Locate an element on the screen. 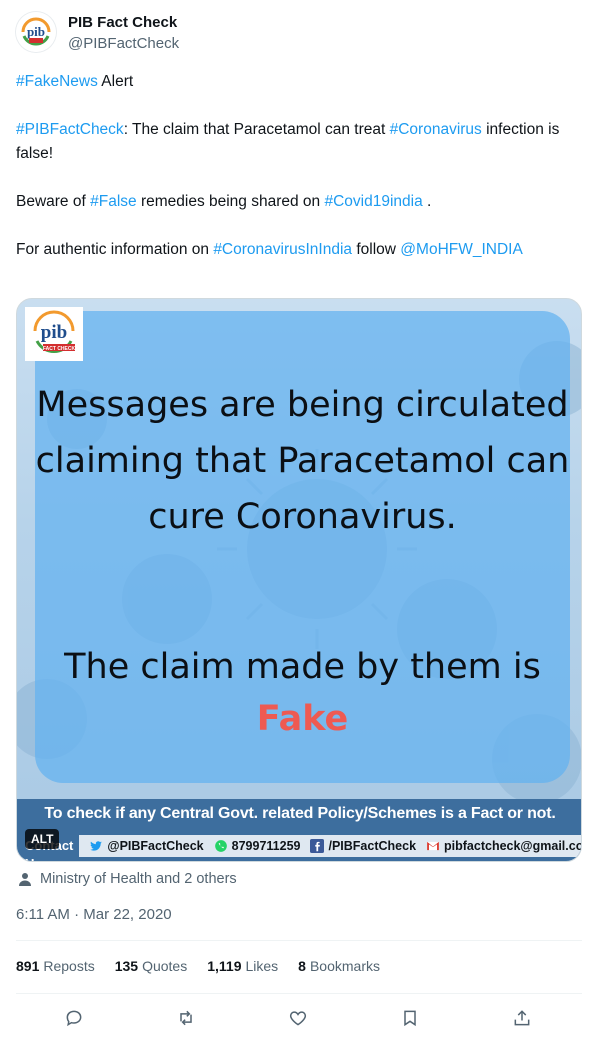 This screenshot has height=1041, width=598. avatar: pib is located at coordinates (36, 32).